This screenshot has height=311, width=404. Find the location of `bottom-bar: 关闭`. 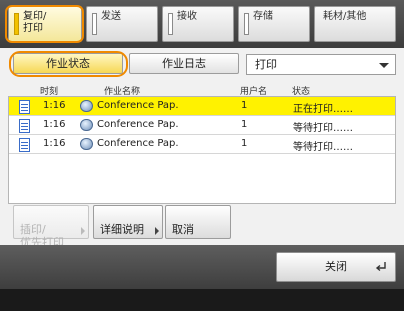

bottom-bar: 关闭 is located at coordinates (202, 267).